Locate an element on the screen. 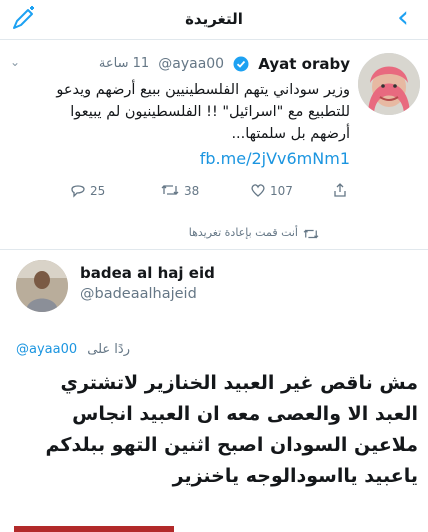 The height and width of the screenshot is (532, 428). reply-button: 25 is located at coordinates (87, 191).